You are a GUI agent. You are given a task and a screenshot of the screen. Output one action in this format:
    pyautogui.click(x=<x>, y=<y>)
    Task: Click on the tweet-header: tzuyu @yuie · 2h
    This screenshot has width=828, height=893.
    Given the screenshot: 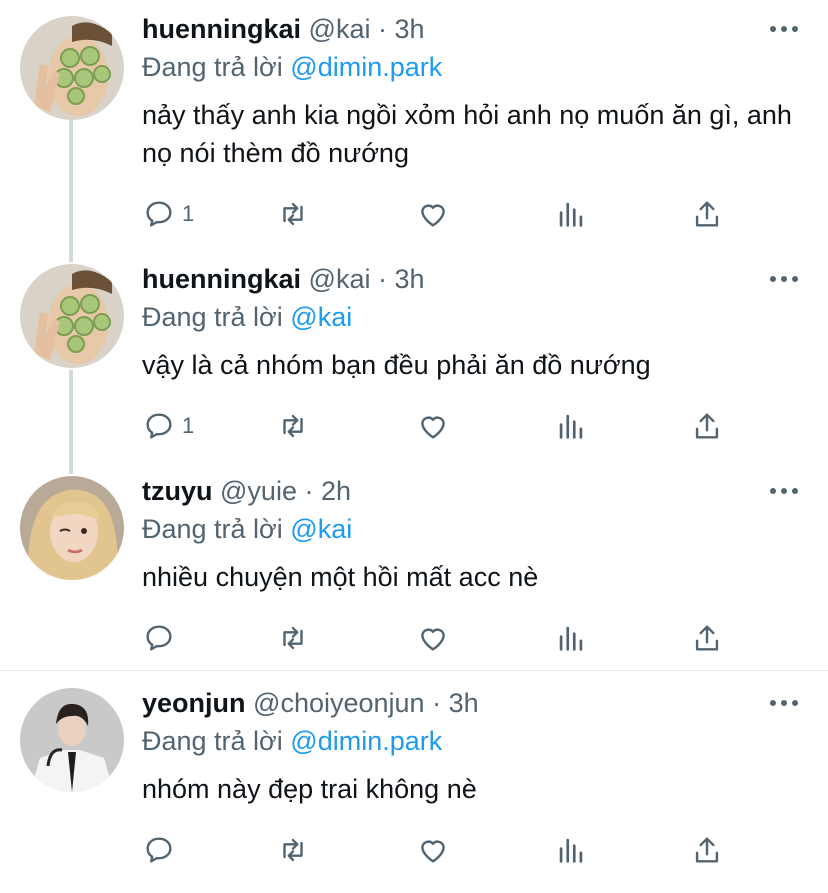 What is the action you would take?
    pyautogui.click(x=246, y=491)
    